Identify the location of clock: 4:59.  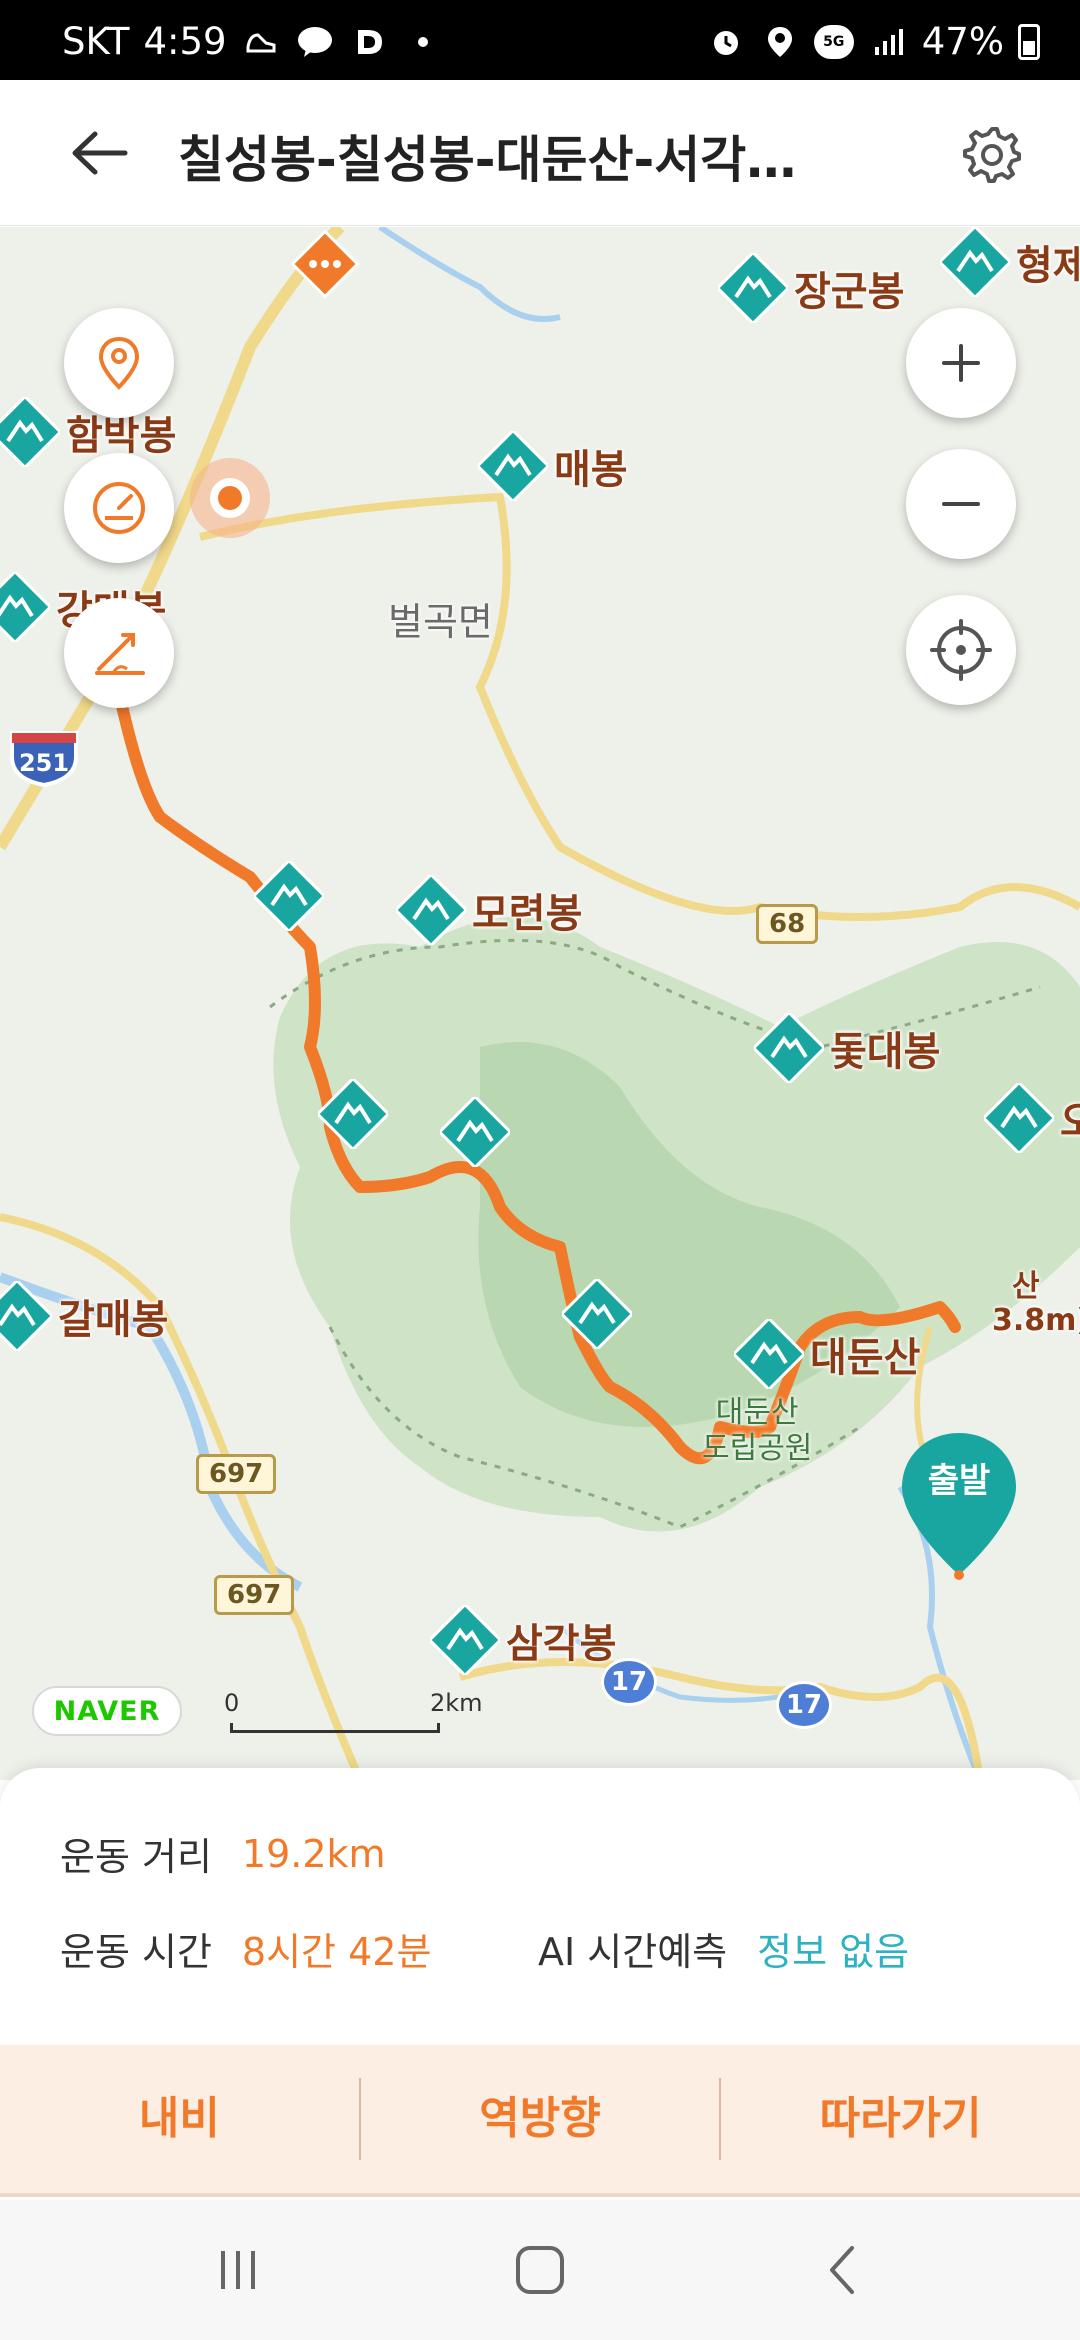
(185, 41).